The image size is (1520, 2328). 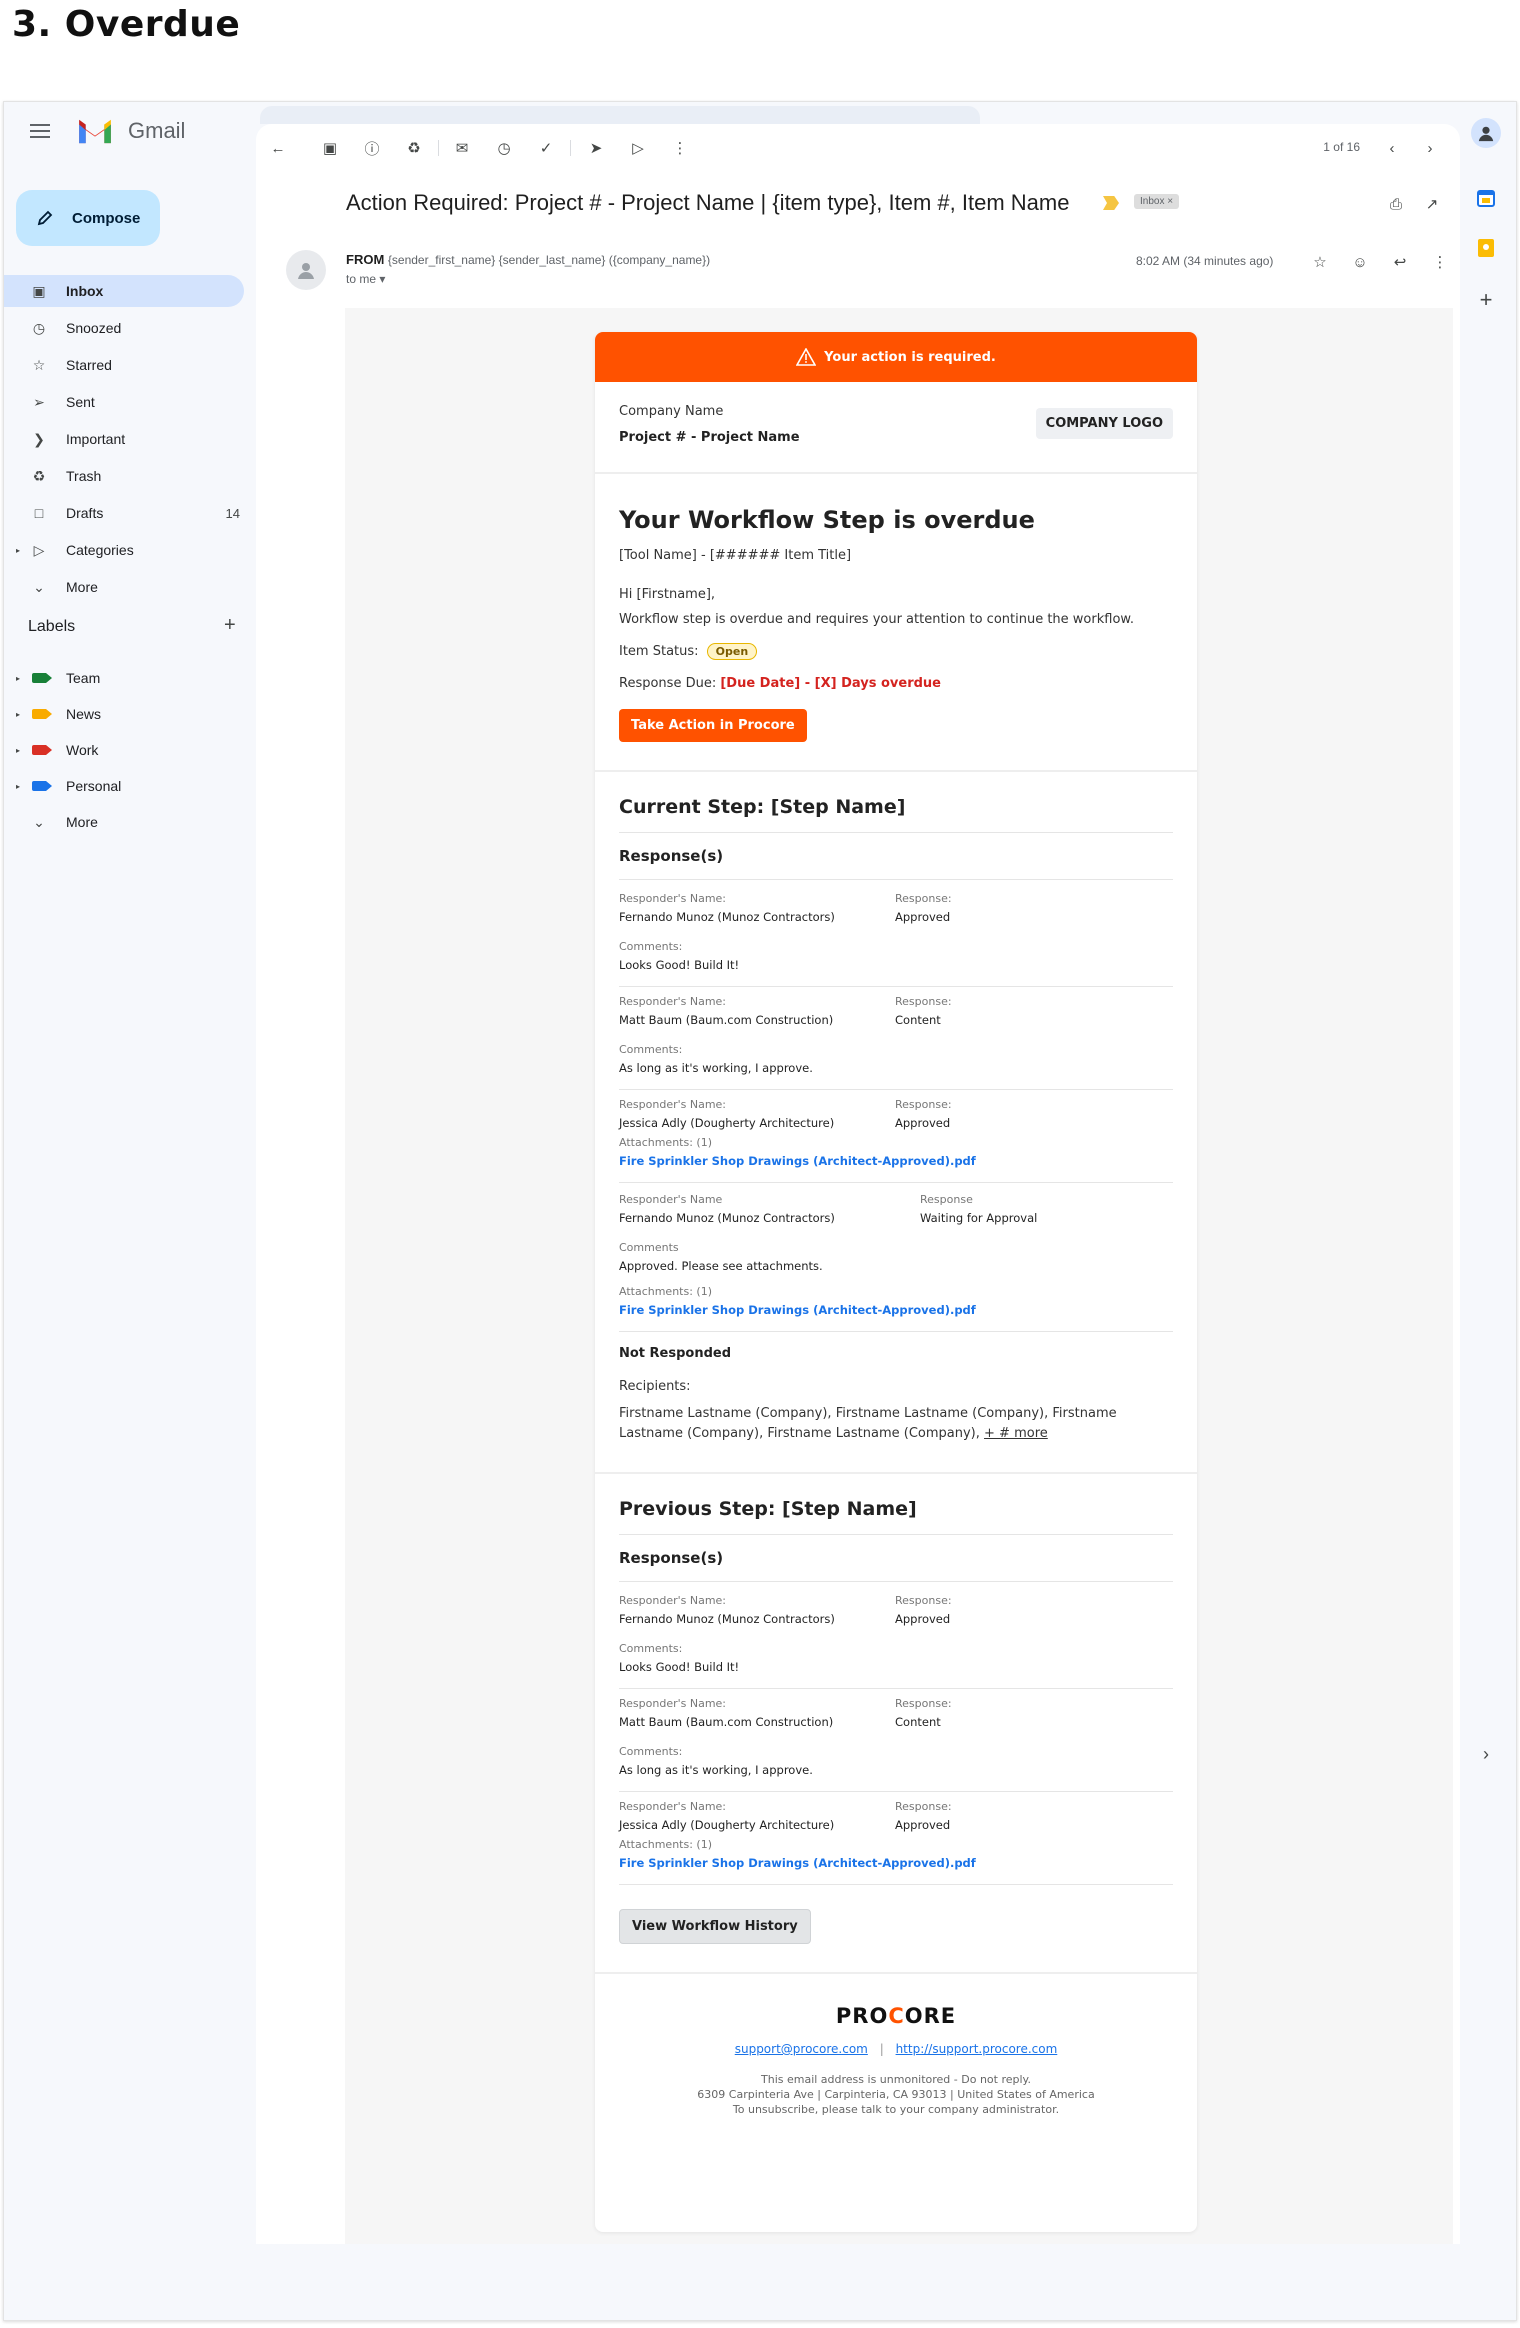 I want to click on newer-chevron-icon: ‹, so click(x=1392, y=148).